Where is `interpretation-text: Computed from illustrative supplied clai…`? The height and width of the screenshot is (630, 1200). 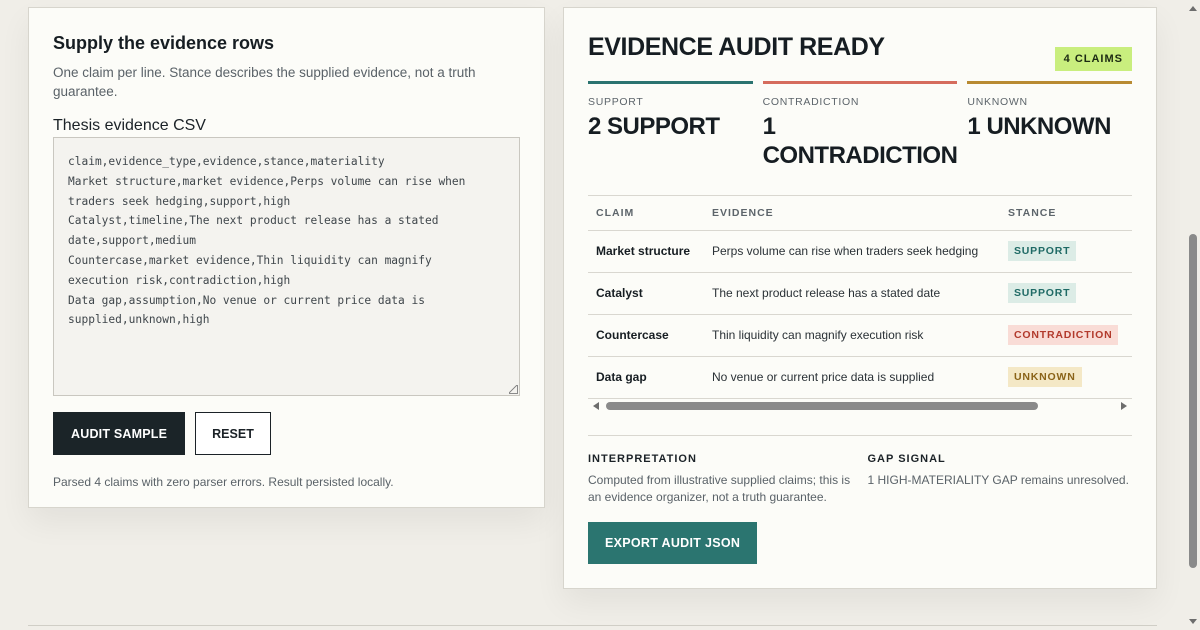 interpretation-text: Computed from illustrative supplied clai… is located at coordinates (719, 488).